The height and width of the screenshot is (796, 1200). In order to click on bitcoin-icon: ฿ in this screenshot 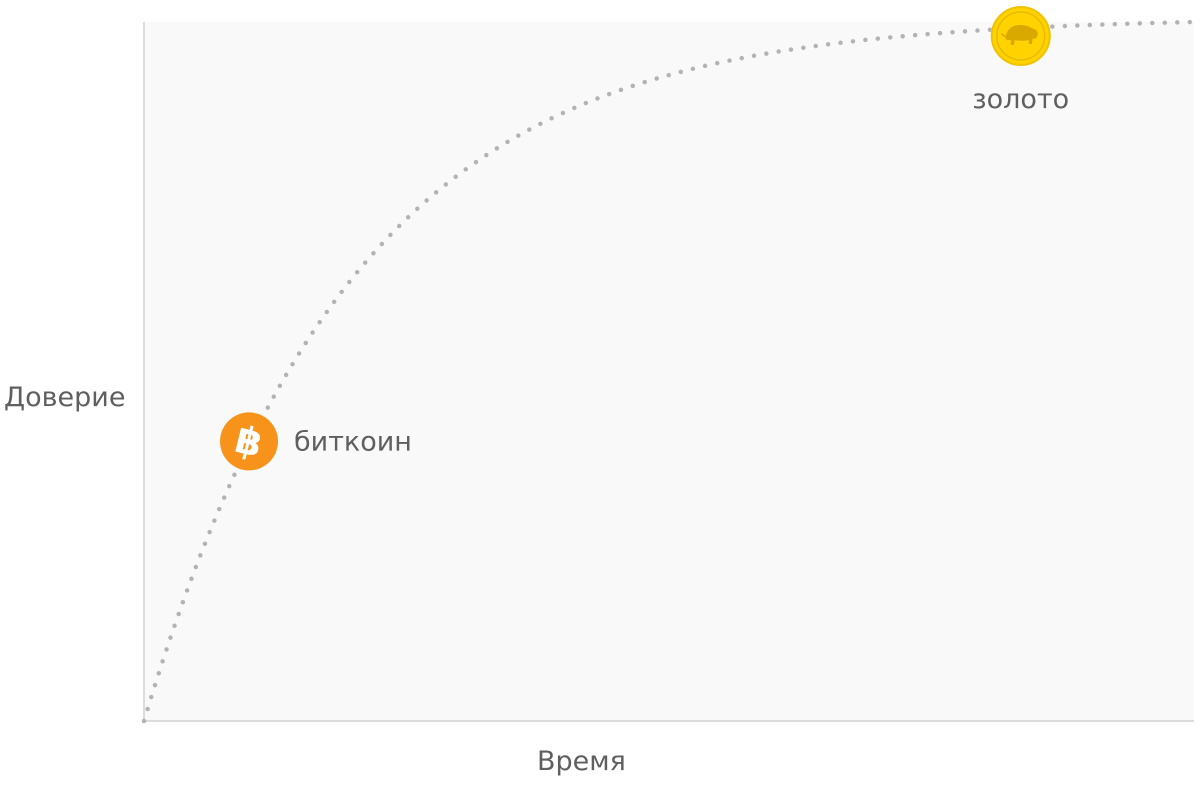, I will do `click(249, 441)`.